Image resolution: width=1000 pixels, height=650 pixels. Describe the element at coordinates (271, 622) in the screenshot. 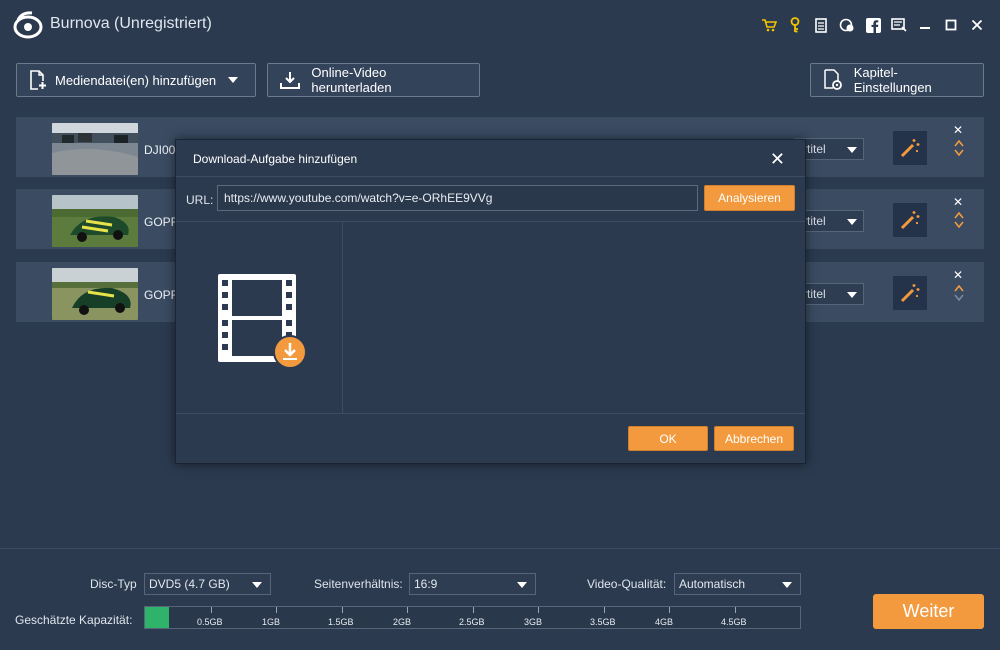

I see `capacity-tick-label: 1GB` at that location.